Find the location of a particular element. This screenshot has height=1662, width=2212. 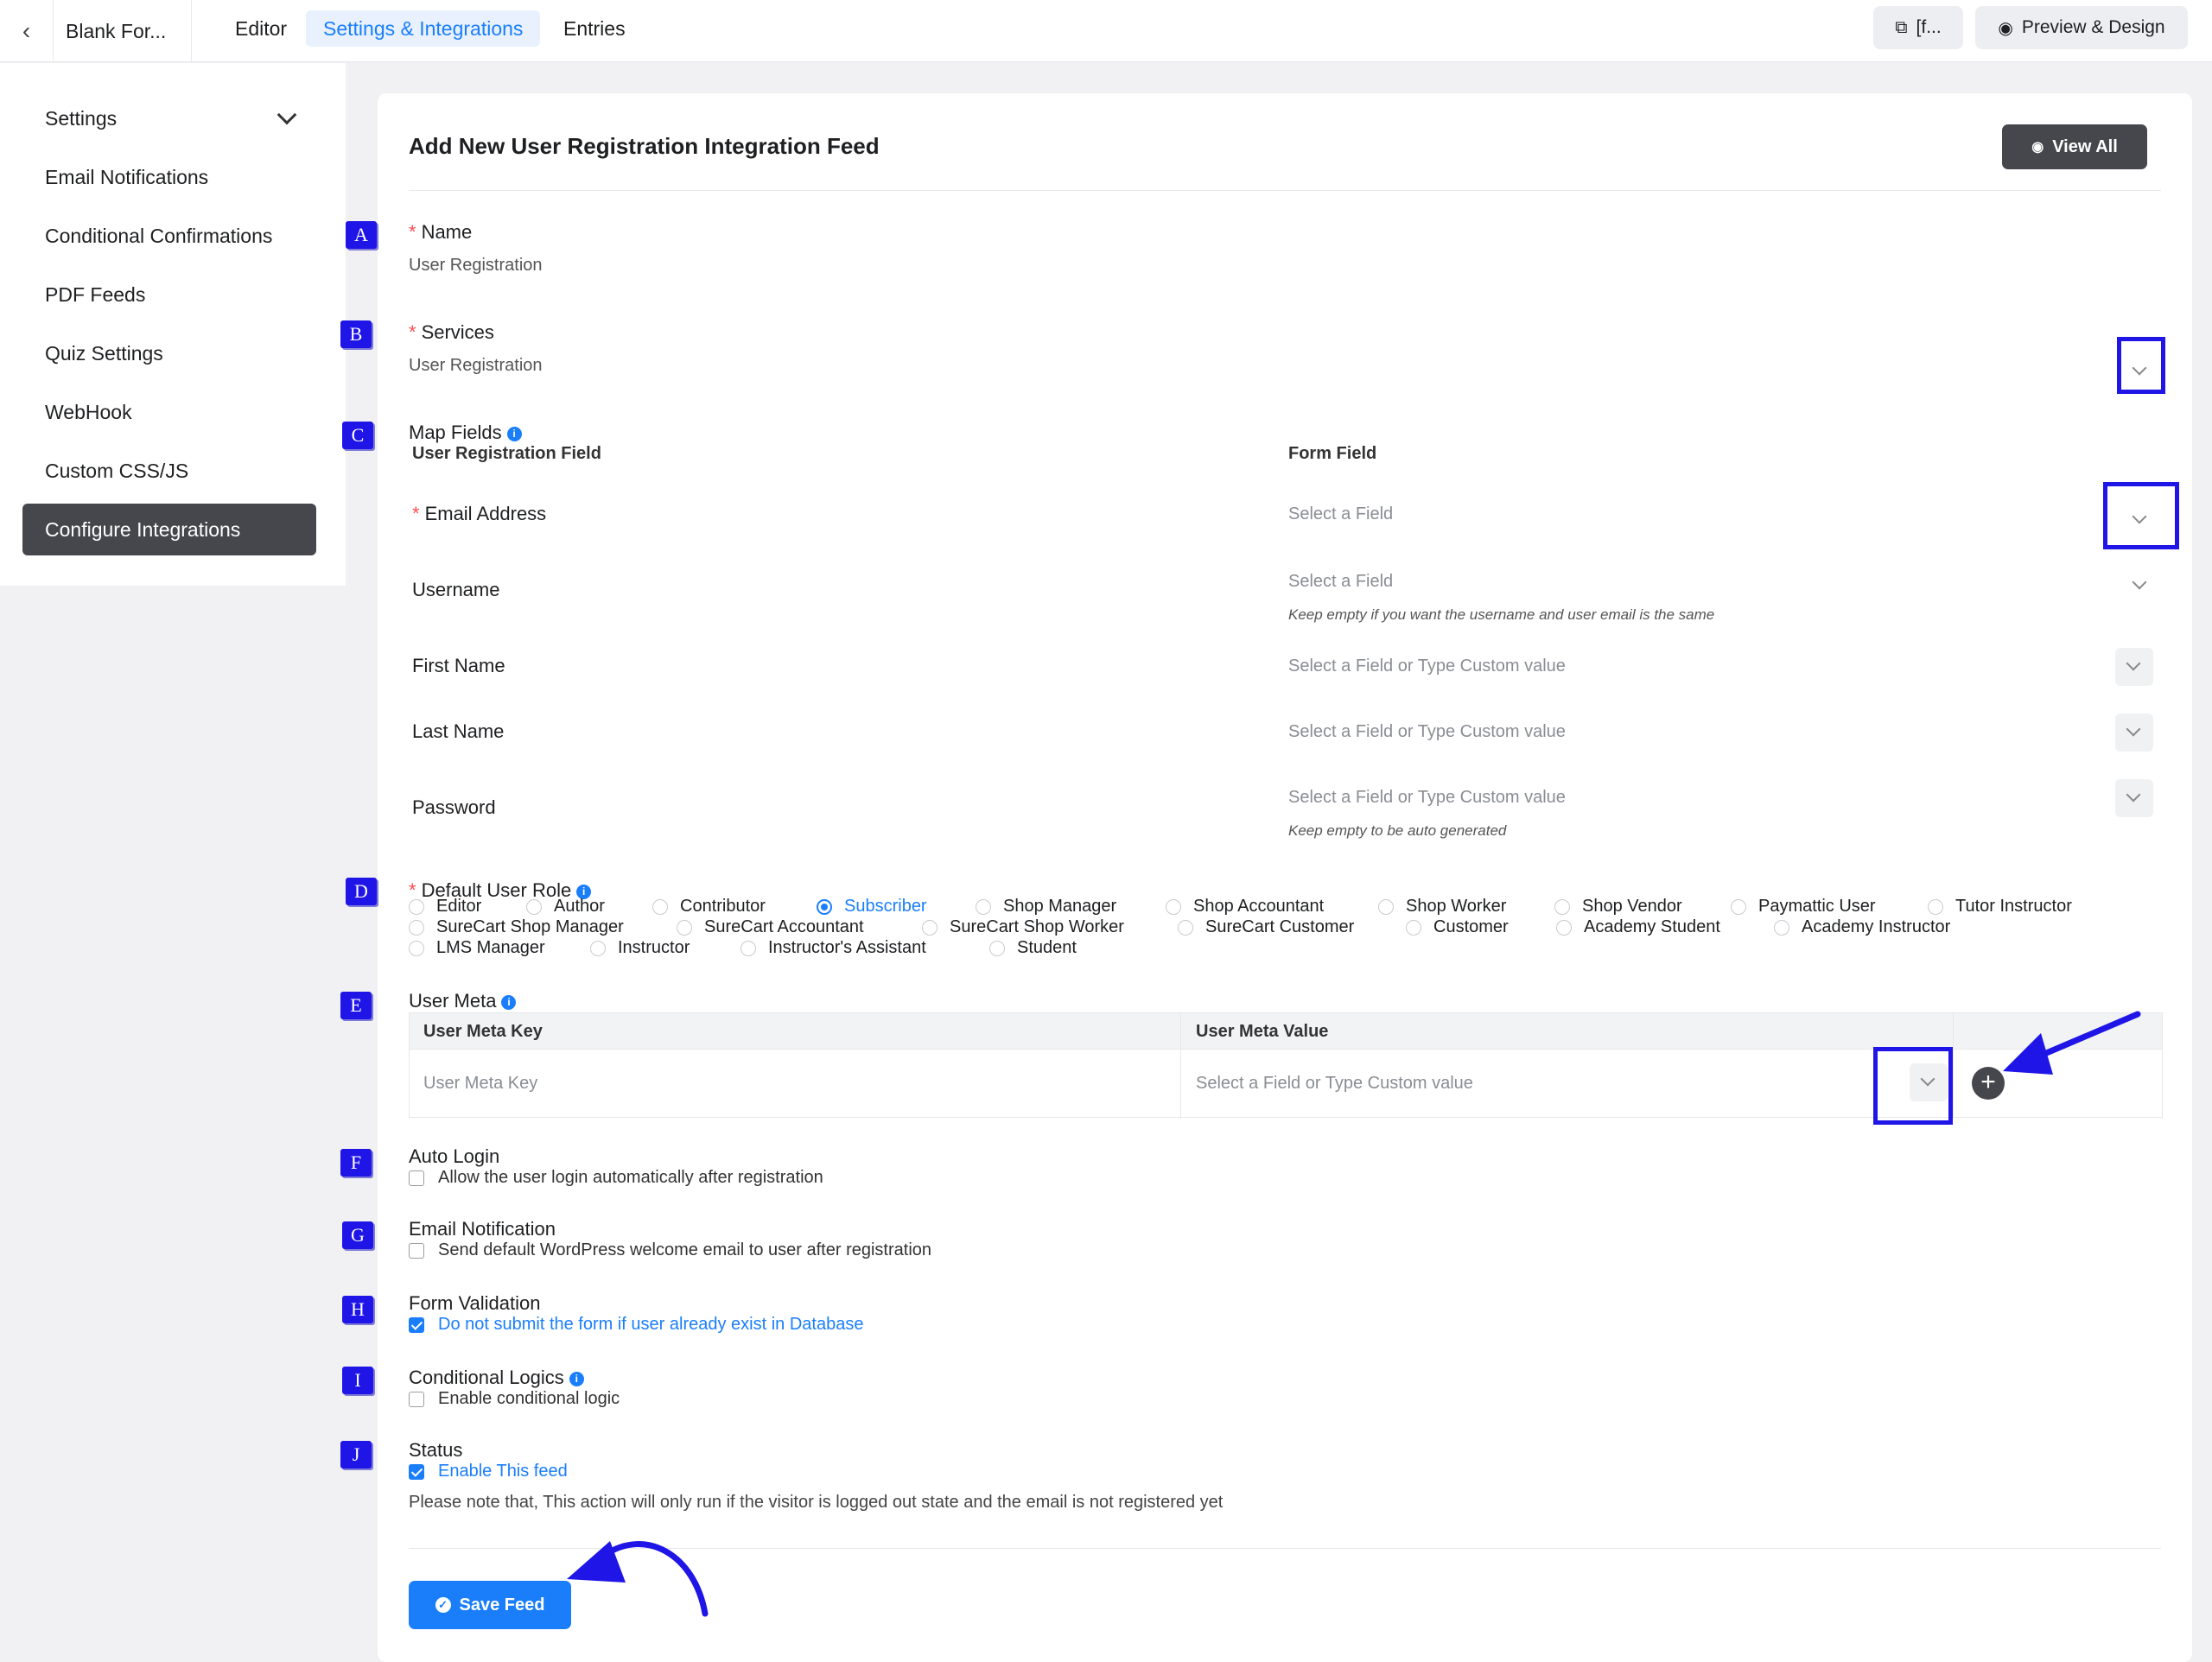

arrow-to-add-button is located at coordinates (2085, 1037).